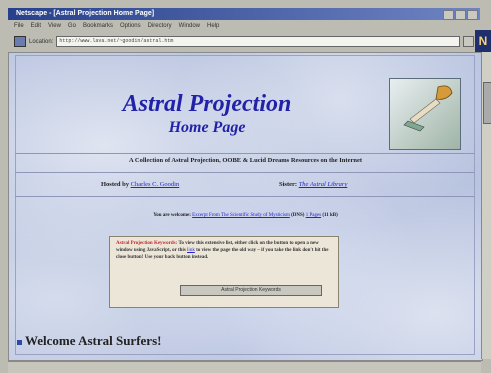 This screenshot has width=491, height=373. I want to click on maximize-button, so click(460, 15).